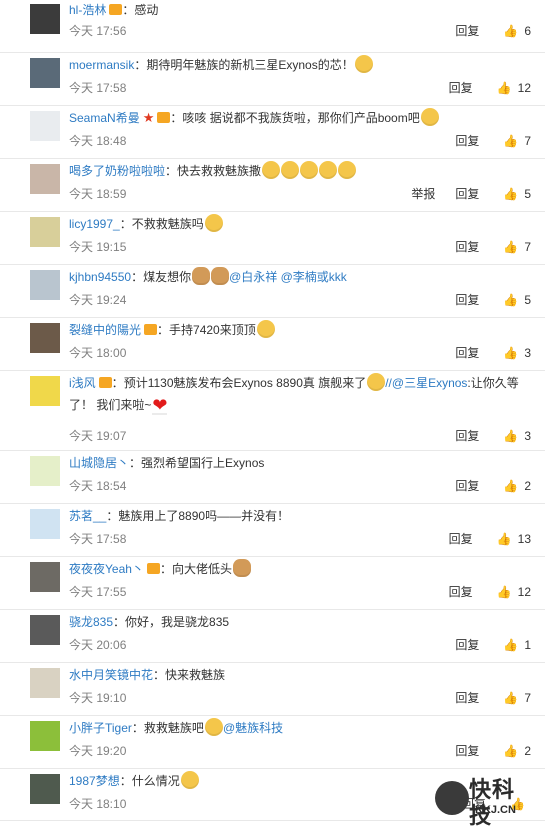 The height and width of the screenshot is (829, 545). Describe the element at coordinates (426, 383) in the screenshot. I see `mention-link: //@三星Exynos` at that location.